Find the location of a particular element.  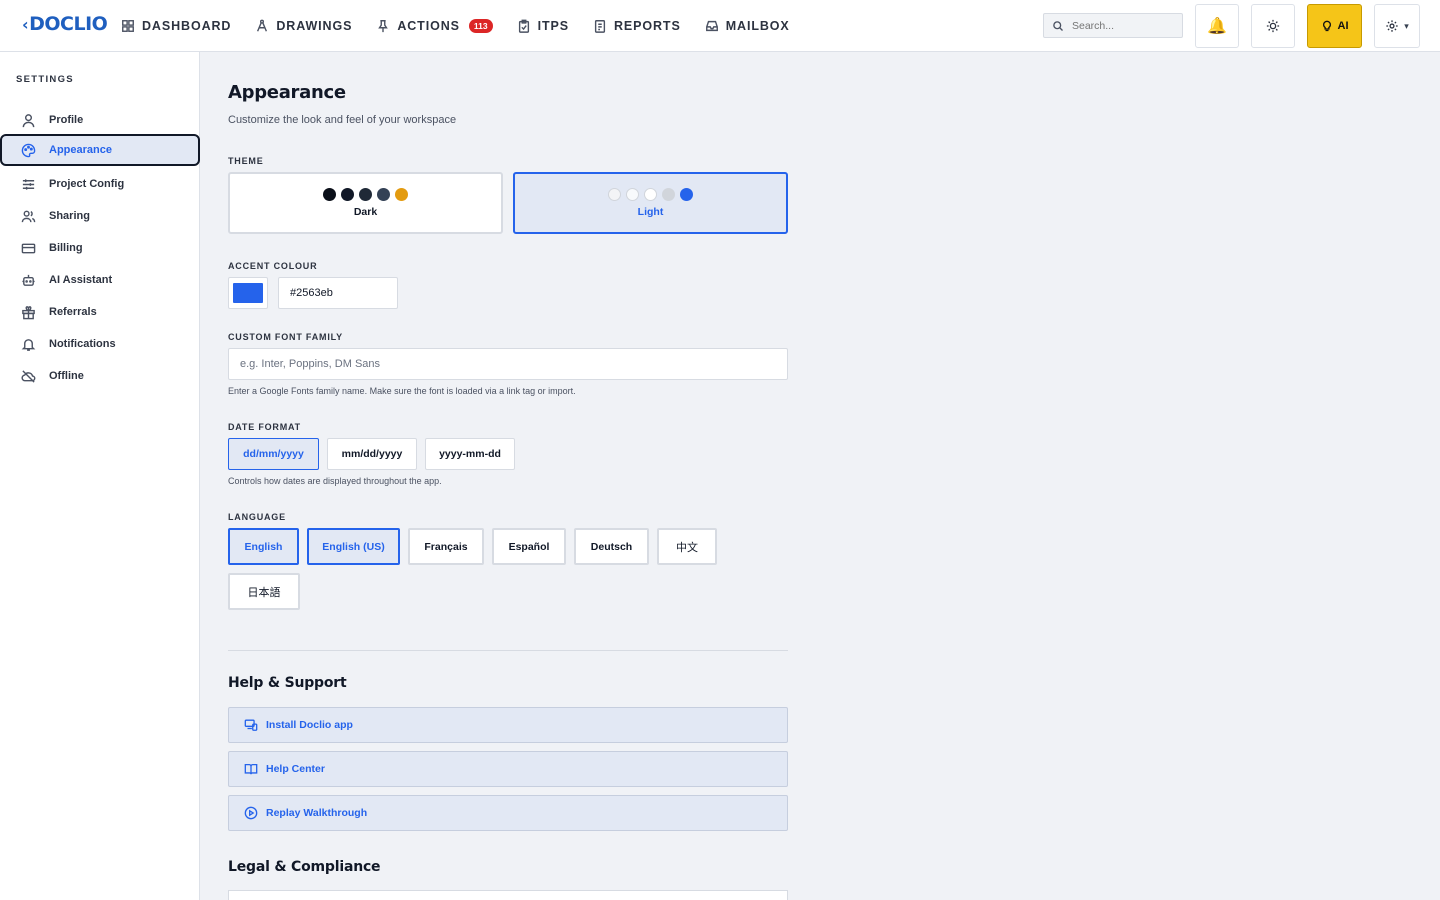

gift-icon is located at coordinates (28, 312).